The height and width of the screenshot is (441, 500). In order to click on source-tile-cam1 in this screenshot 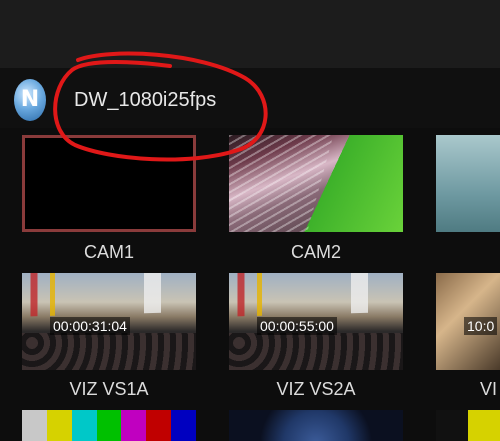, I will do `click(109, 183)`.